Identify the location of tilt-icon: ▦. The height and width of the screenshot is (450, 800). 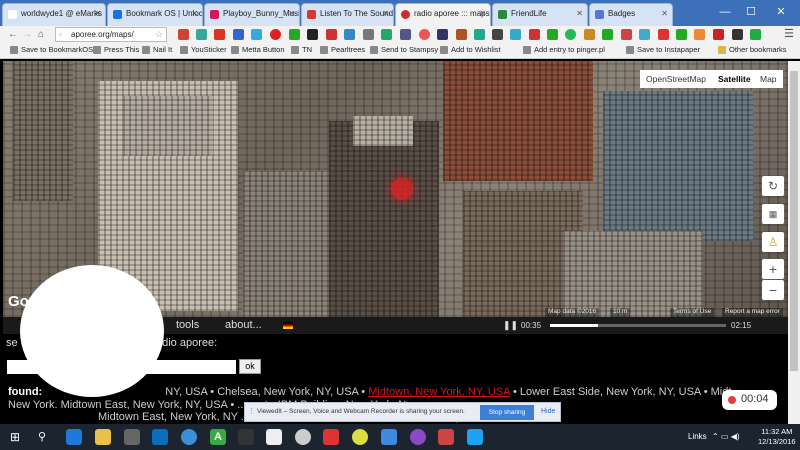
(773, 214).